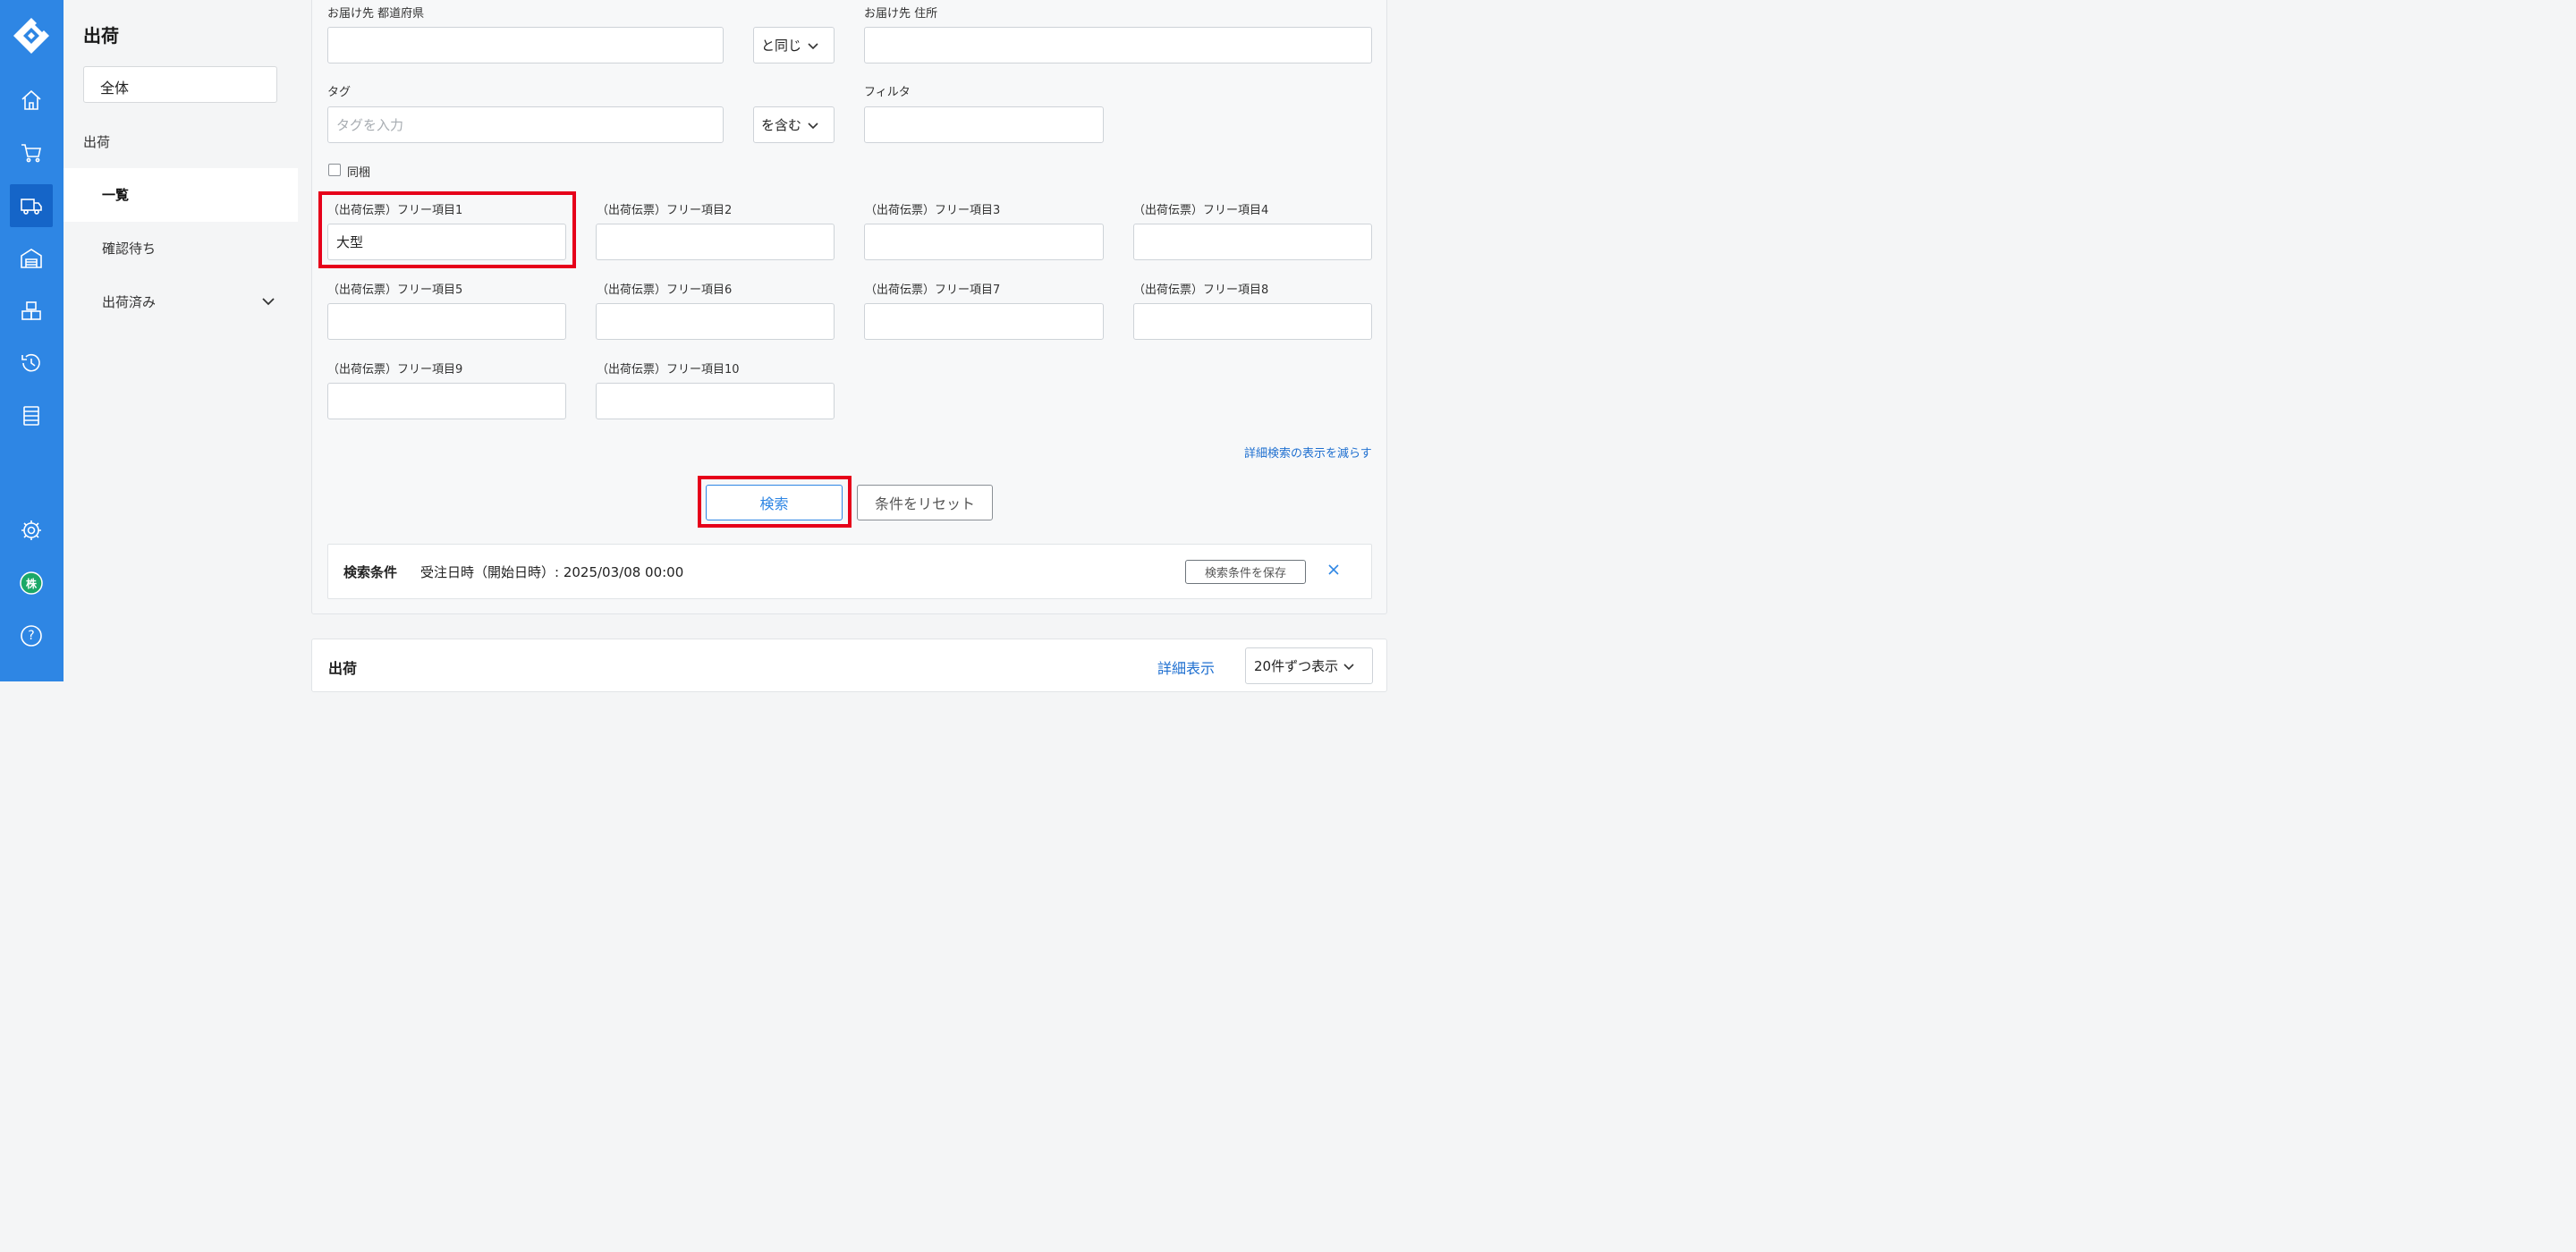 Image resolution: width=2576 pixels, height=1252 pixels. Describe the element at coordinates (715, 401) in the screenshot. I see `free-field-10-input` at that location.